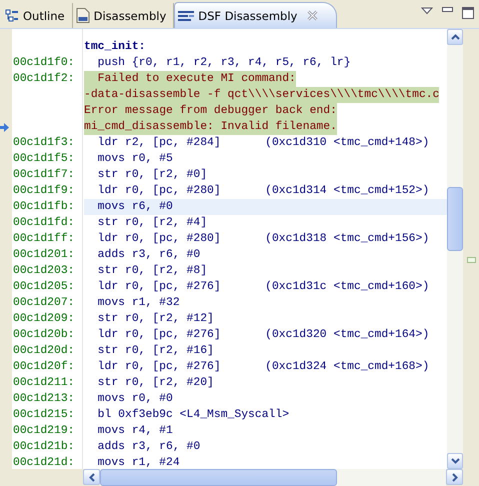  Describe the element at coordinates (44, 159) in the screenshot. I see `address: 00c1d1f5:` at that location.